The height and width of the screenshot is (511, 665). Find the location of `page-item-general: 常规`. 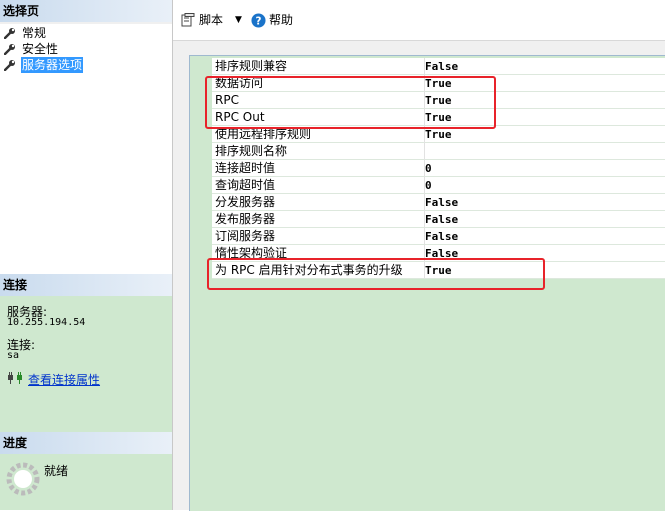

page-item-general: 常规 is located at coordinates (86, 33).